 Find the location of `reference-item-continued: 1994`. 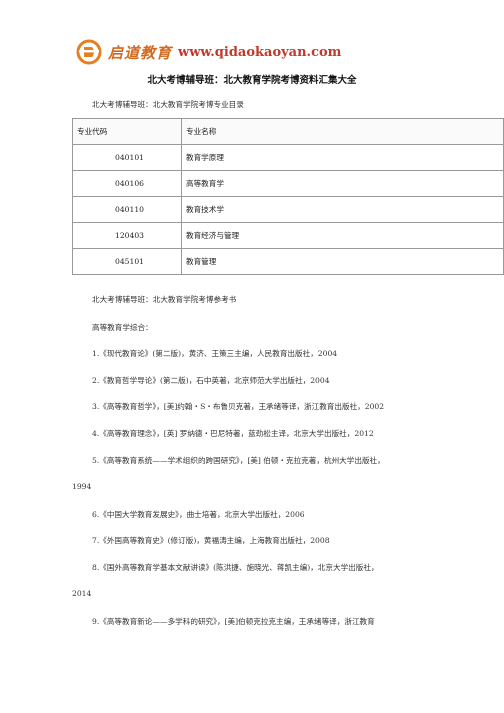

reference-item-continued: 1994 is located at coordinates (82, 486).